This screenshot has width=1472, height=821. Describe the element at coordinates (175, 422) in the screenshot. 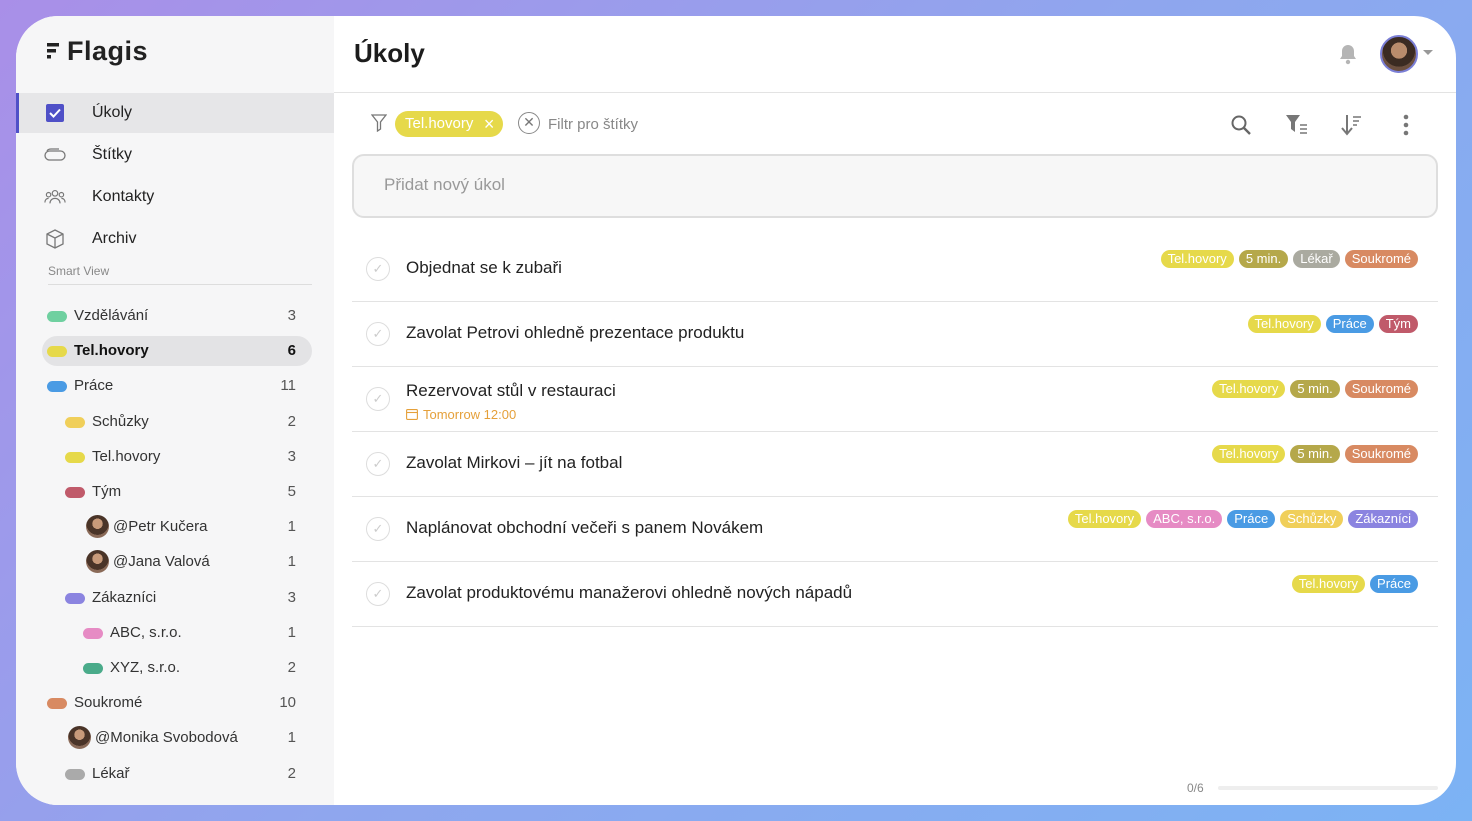

I see `smart-view-item: Schůzky 2` at that location.